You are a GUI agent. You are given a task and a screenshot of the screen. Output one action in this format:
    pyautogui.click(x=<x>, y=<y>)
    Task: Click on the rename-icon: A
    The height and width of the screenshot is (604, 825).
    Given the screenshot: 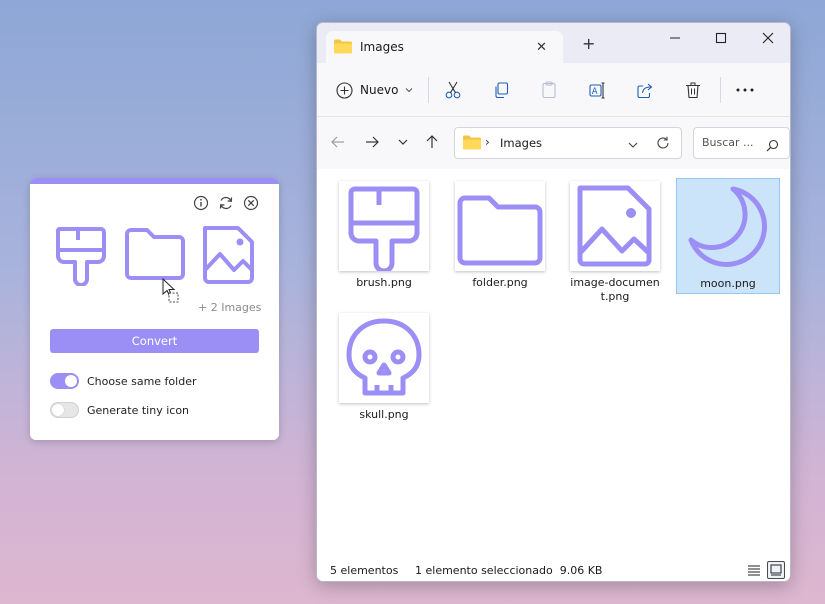 What is the action you would take?
    pyautogui.click(x=597, y=90)
    